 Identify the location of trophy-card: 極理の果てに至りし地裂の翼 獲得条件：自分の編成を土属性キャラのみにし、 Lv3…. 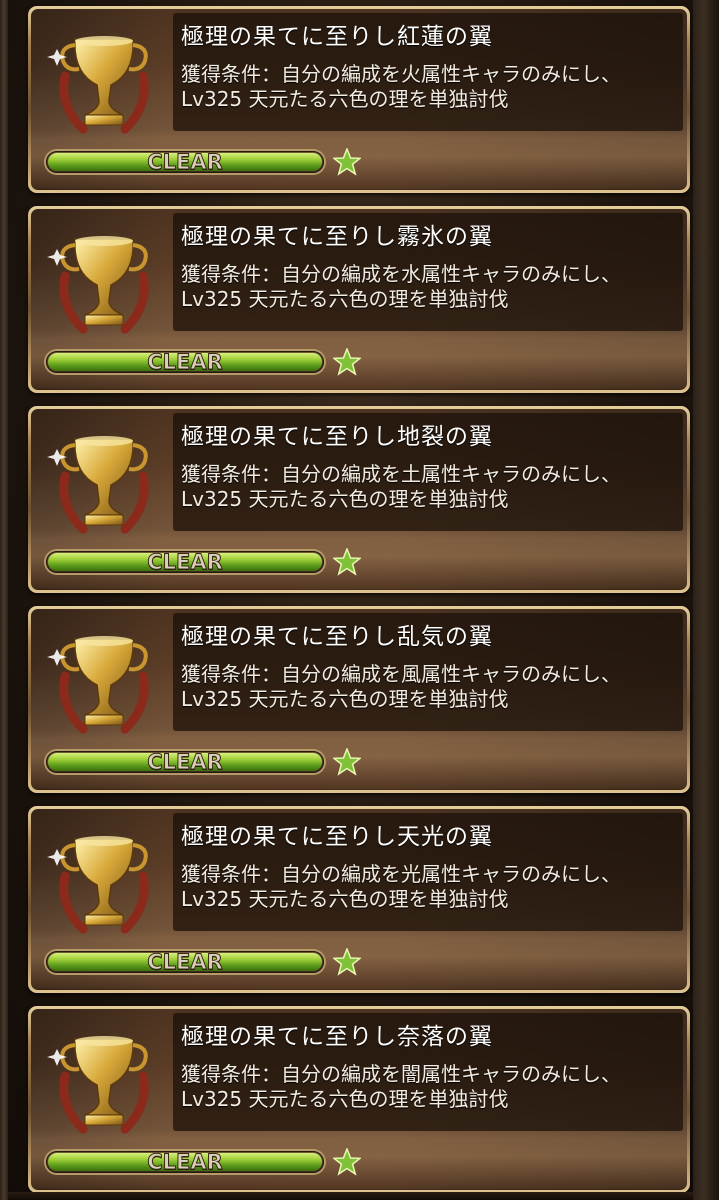
(359, 499).